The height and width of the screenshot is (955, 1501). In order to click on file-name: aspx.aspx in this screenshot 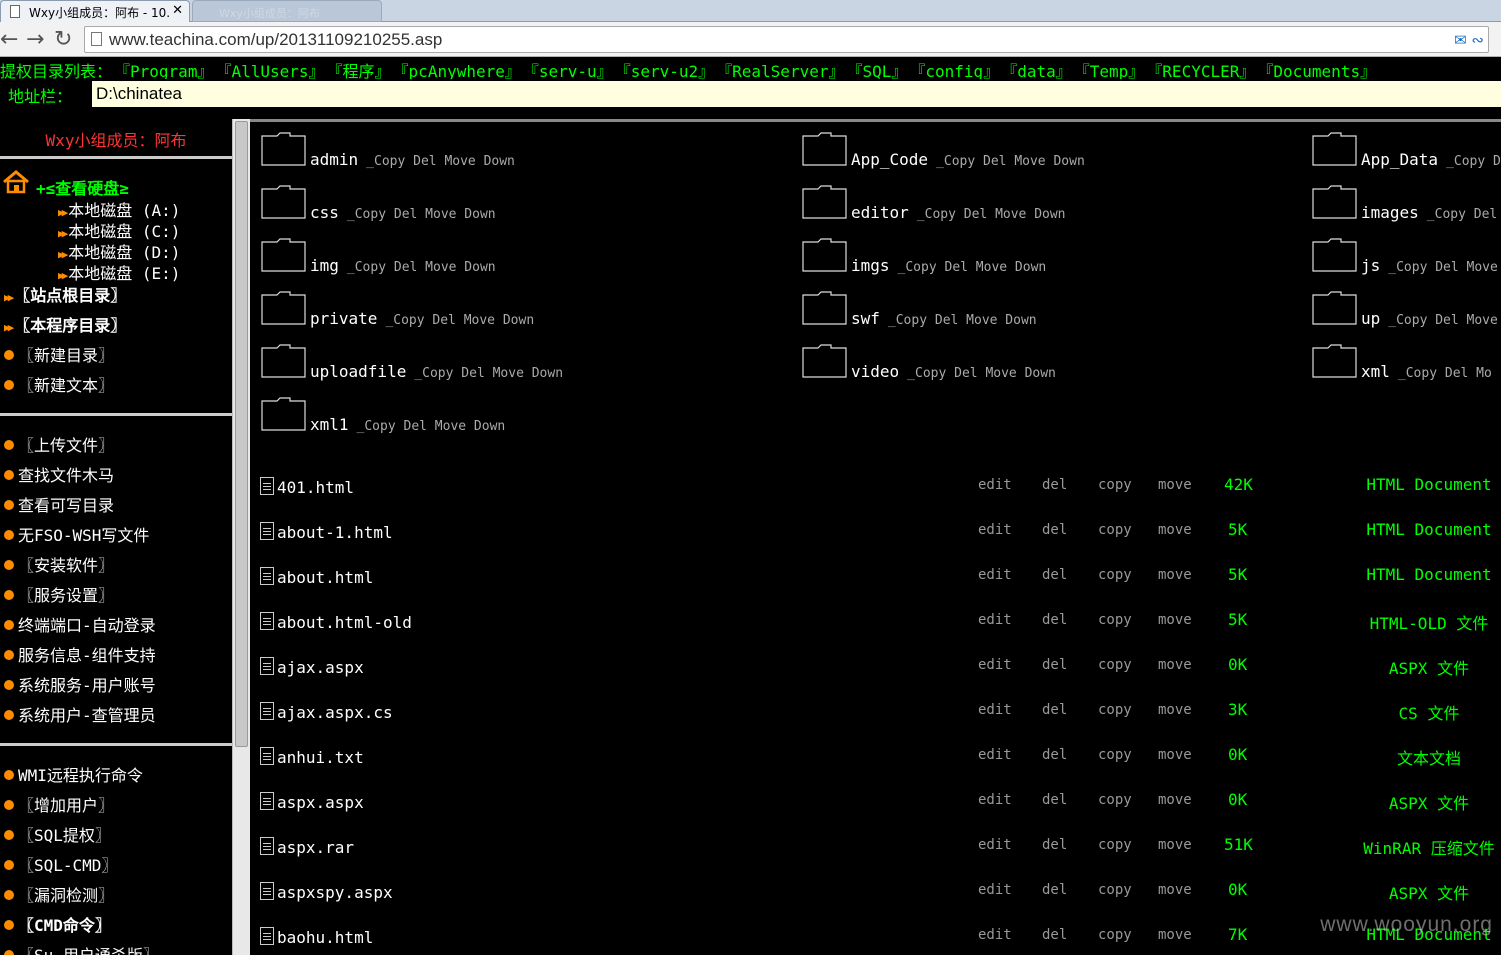, I will do `click(320, 802)`.